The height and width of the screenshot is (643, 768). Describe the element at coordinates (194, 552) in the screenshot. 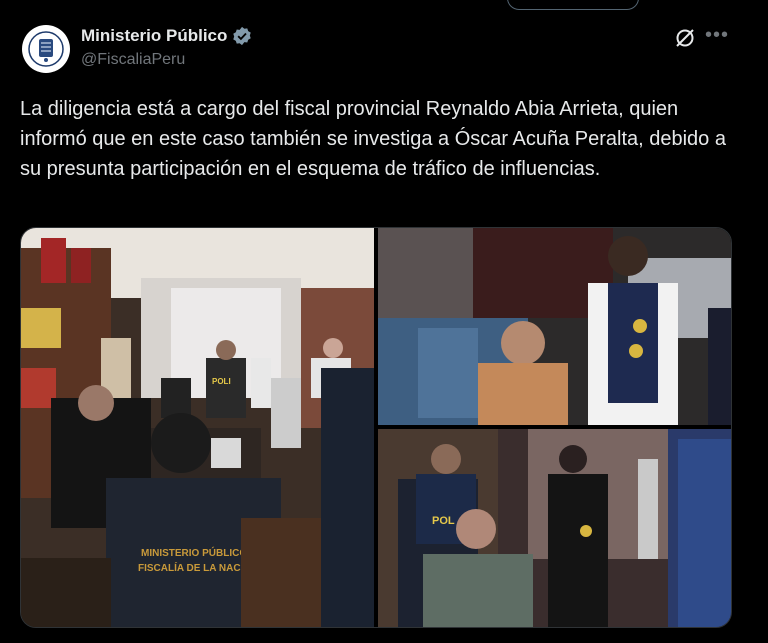

I see `vest-text-line1: MINISTERIO PÚBLICO` at that location.